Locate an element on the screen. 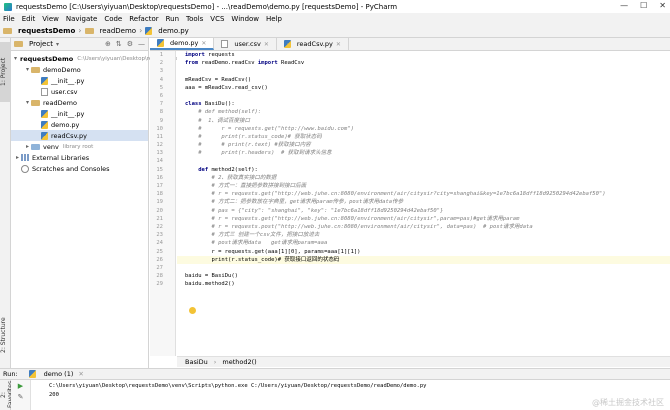 This screenshot has height=410, width=670. line-number: 10 is located at coordinates (159, 128).